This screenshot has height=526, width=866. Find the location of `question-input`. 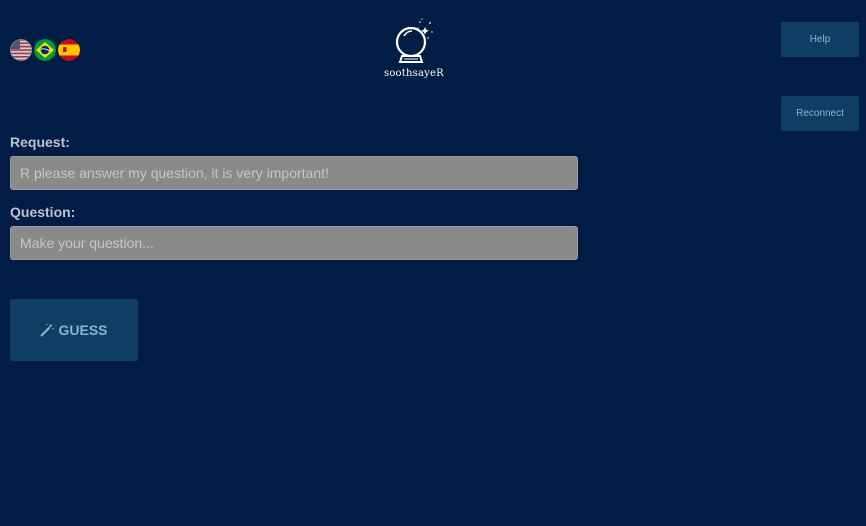

question-input is located at coordinates (294, 243).